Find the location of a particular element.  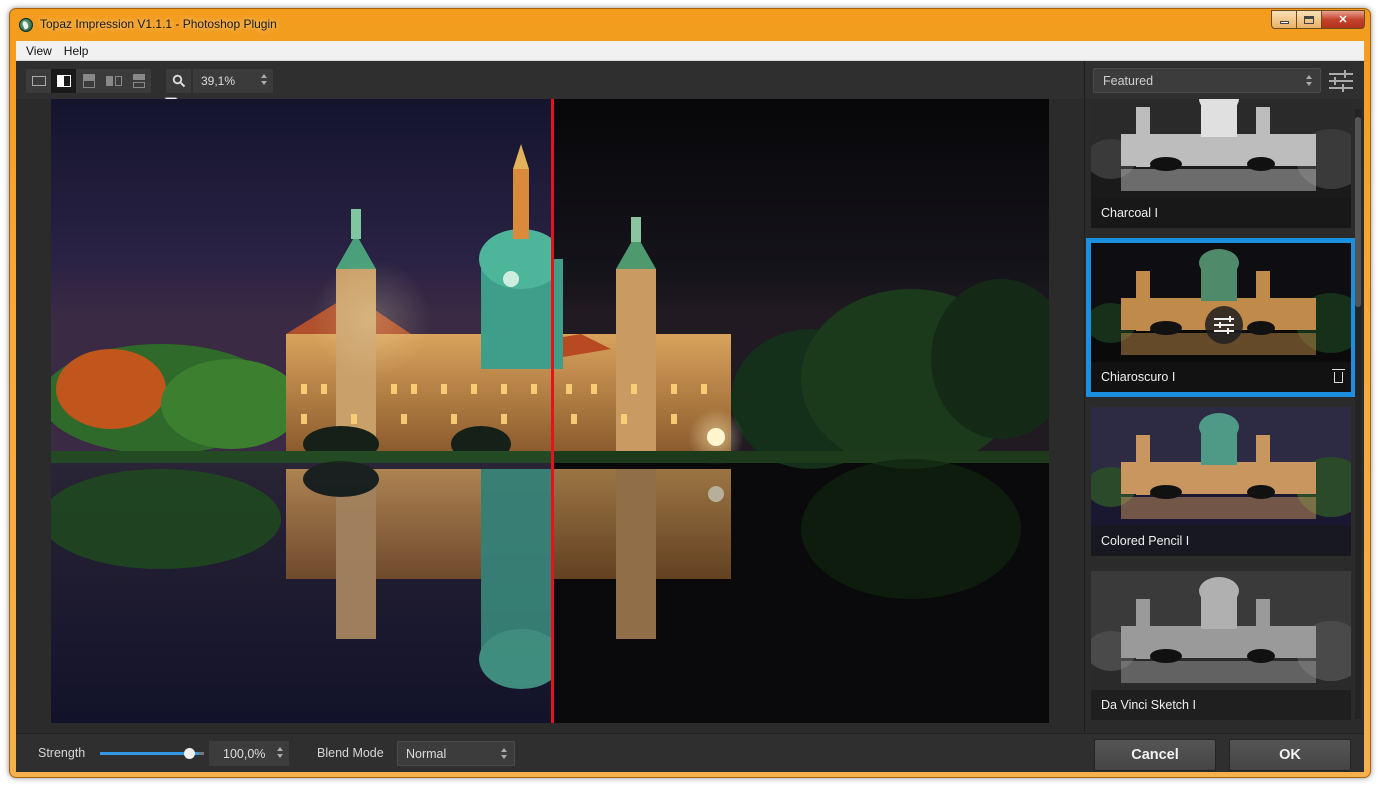

trash-icon is located at coordinates (1338, 376).